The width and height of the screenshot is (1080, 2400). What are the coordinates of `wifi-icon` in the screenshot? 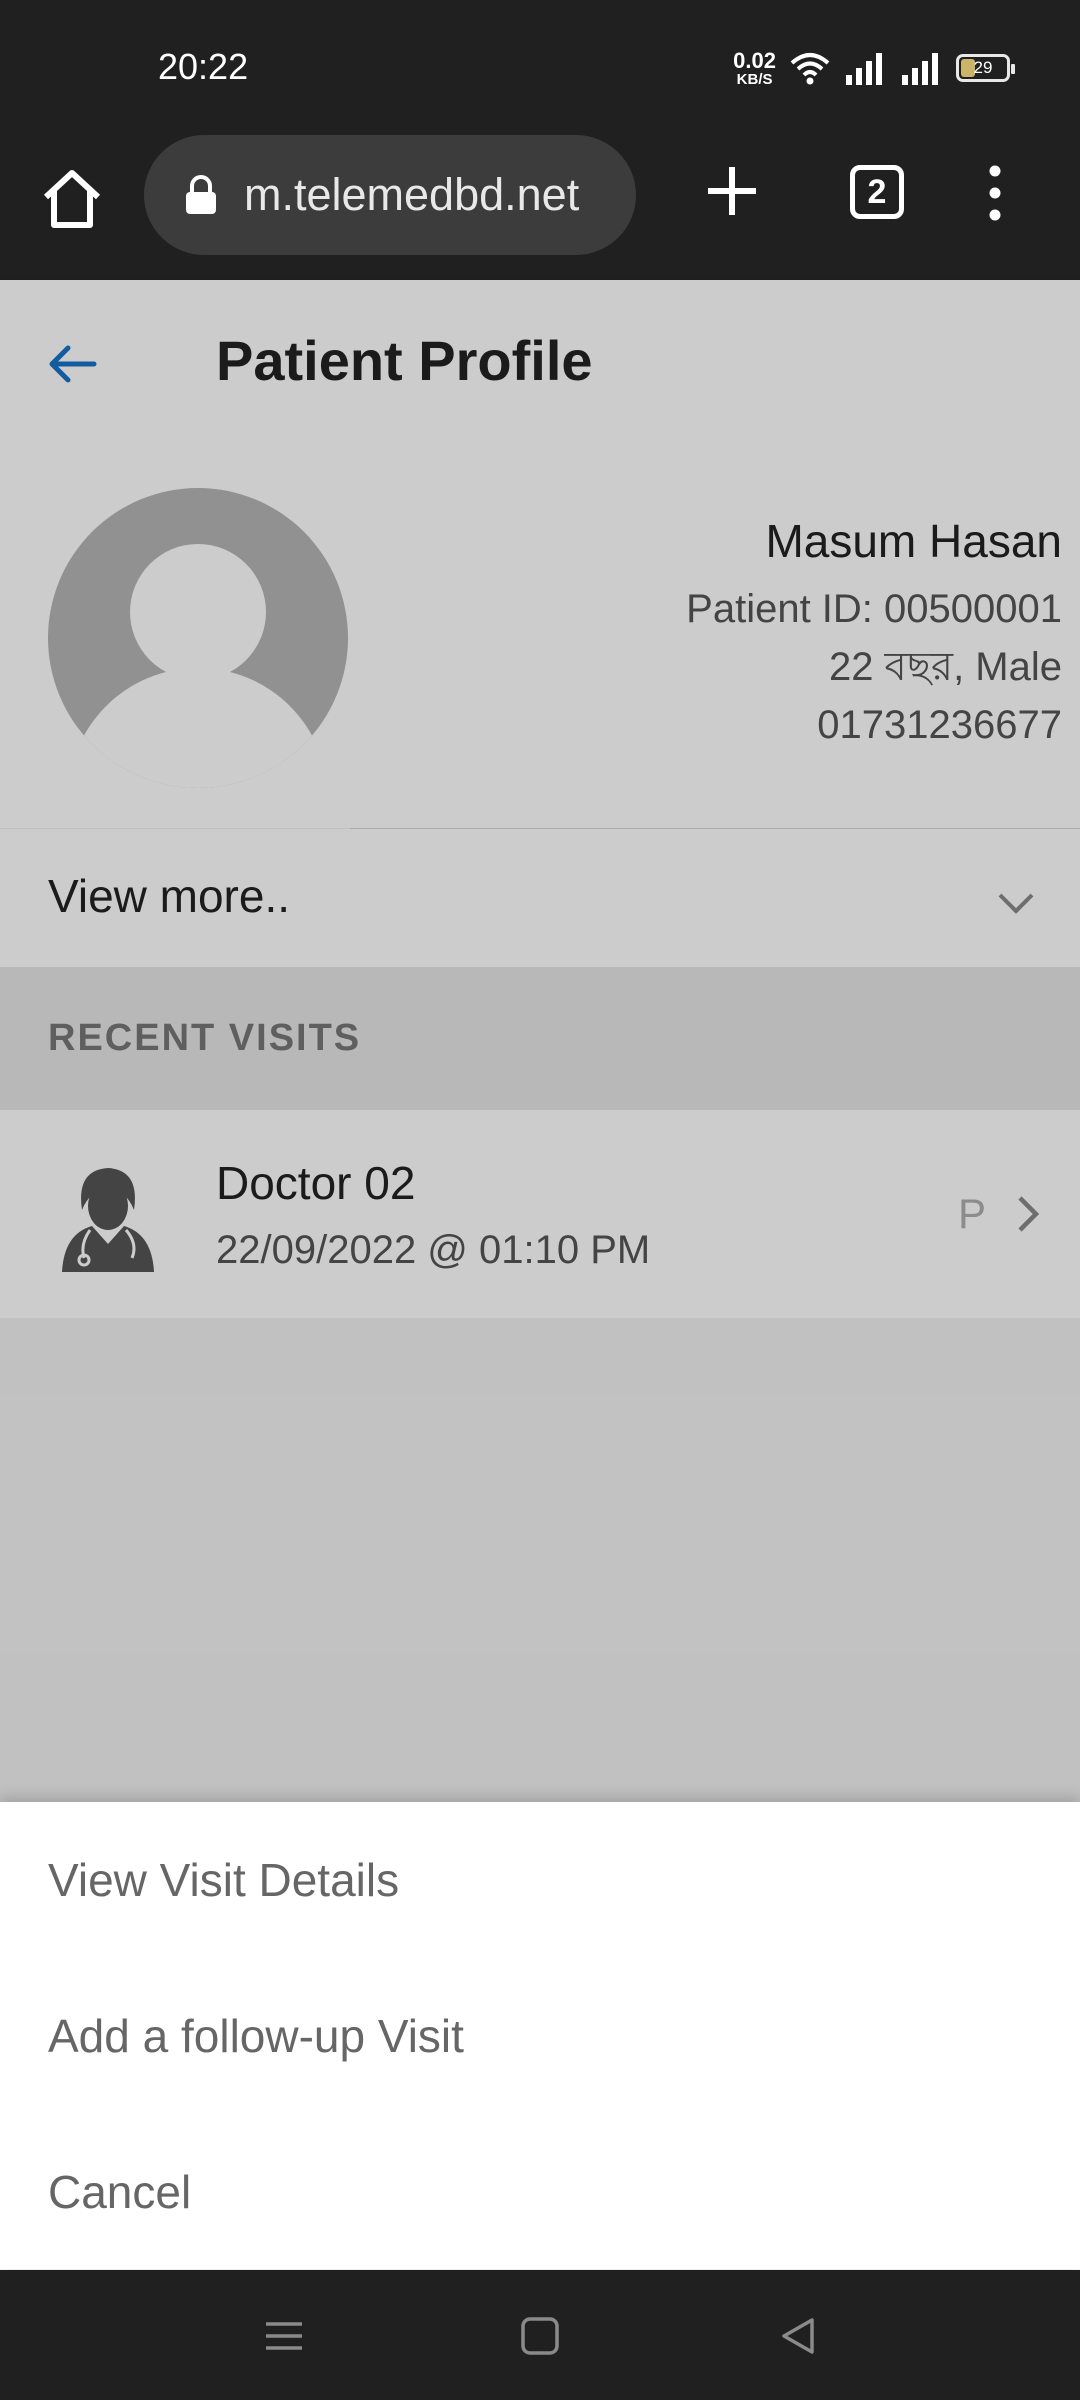 It's located at (810, 69).